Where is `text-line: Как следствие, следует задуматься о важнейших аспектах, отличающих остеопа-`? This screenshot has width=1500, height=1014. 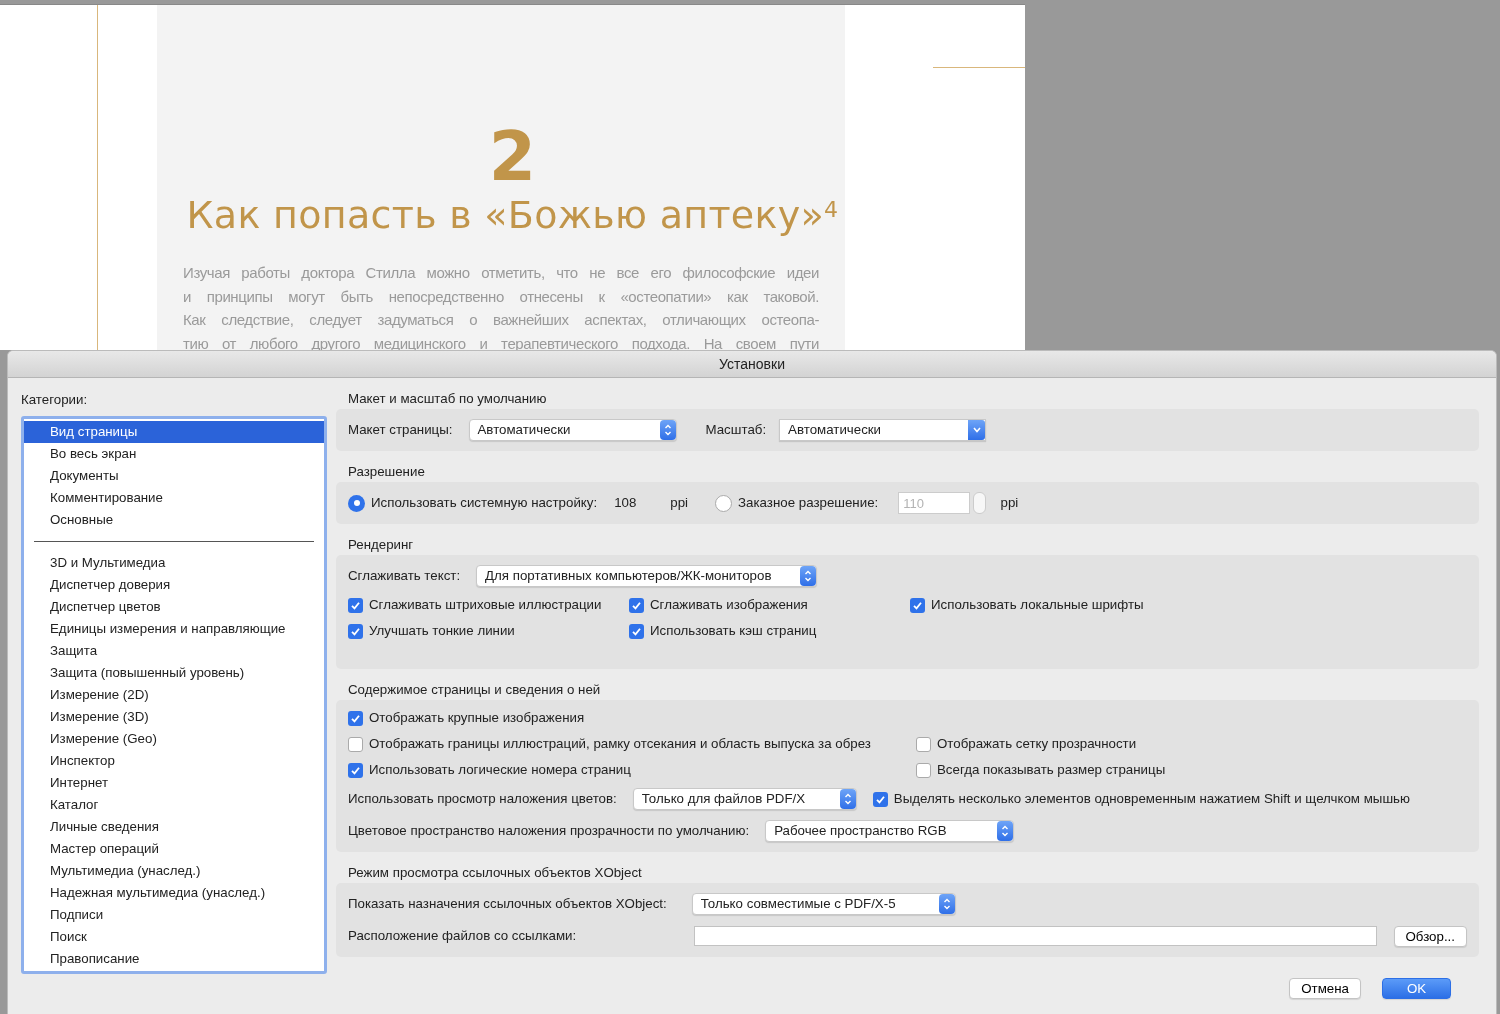
text-line: Как следствие, следует задуматься о важнейших аспектах, отличающих остеопа- is located at coordinates (501, 320).